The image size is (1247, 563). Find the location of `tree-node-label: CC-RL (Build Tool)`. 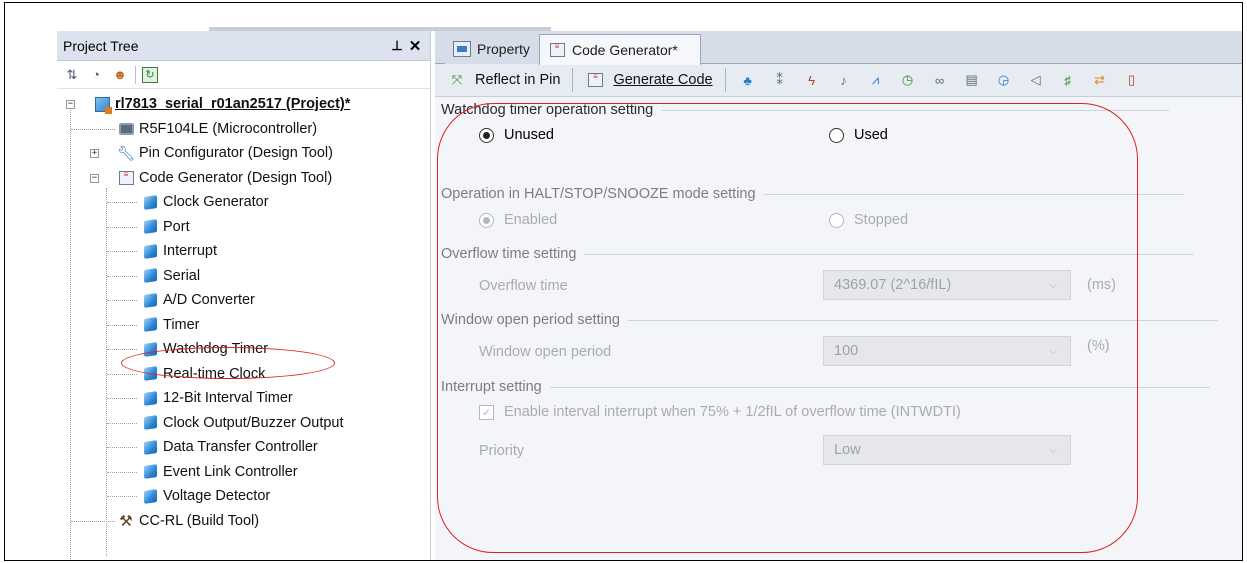

tree-node-label: CC-RL (Build Tool) is located at coordinates (199, 520).